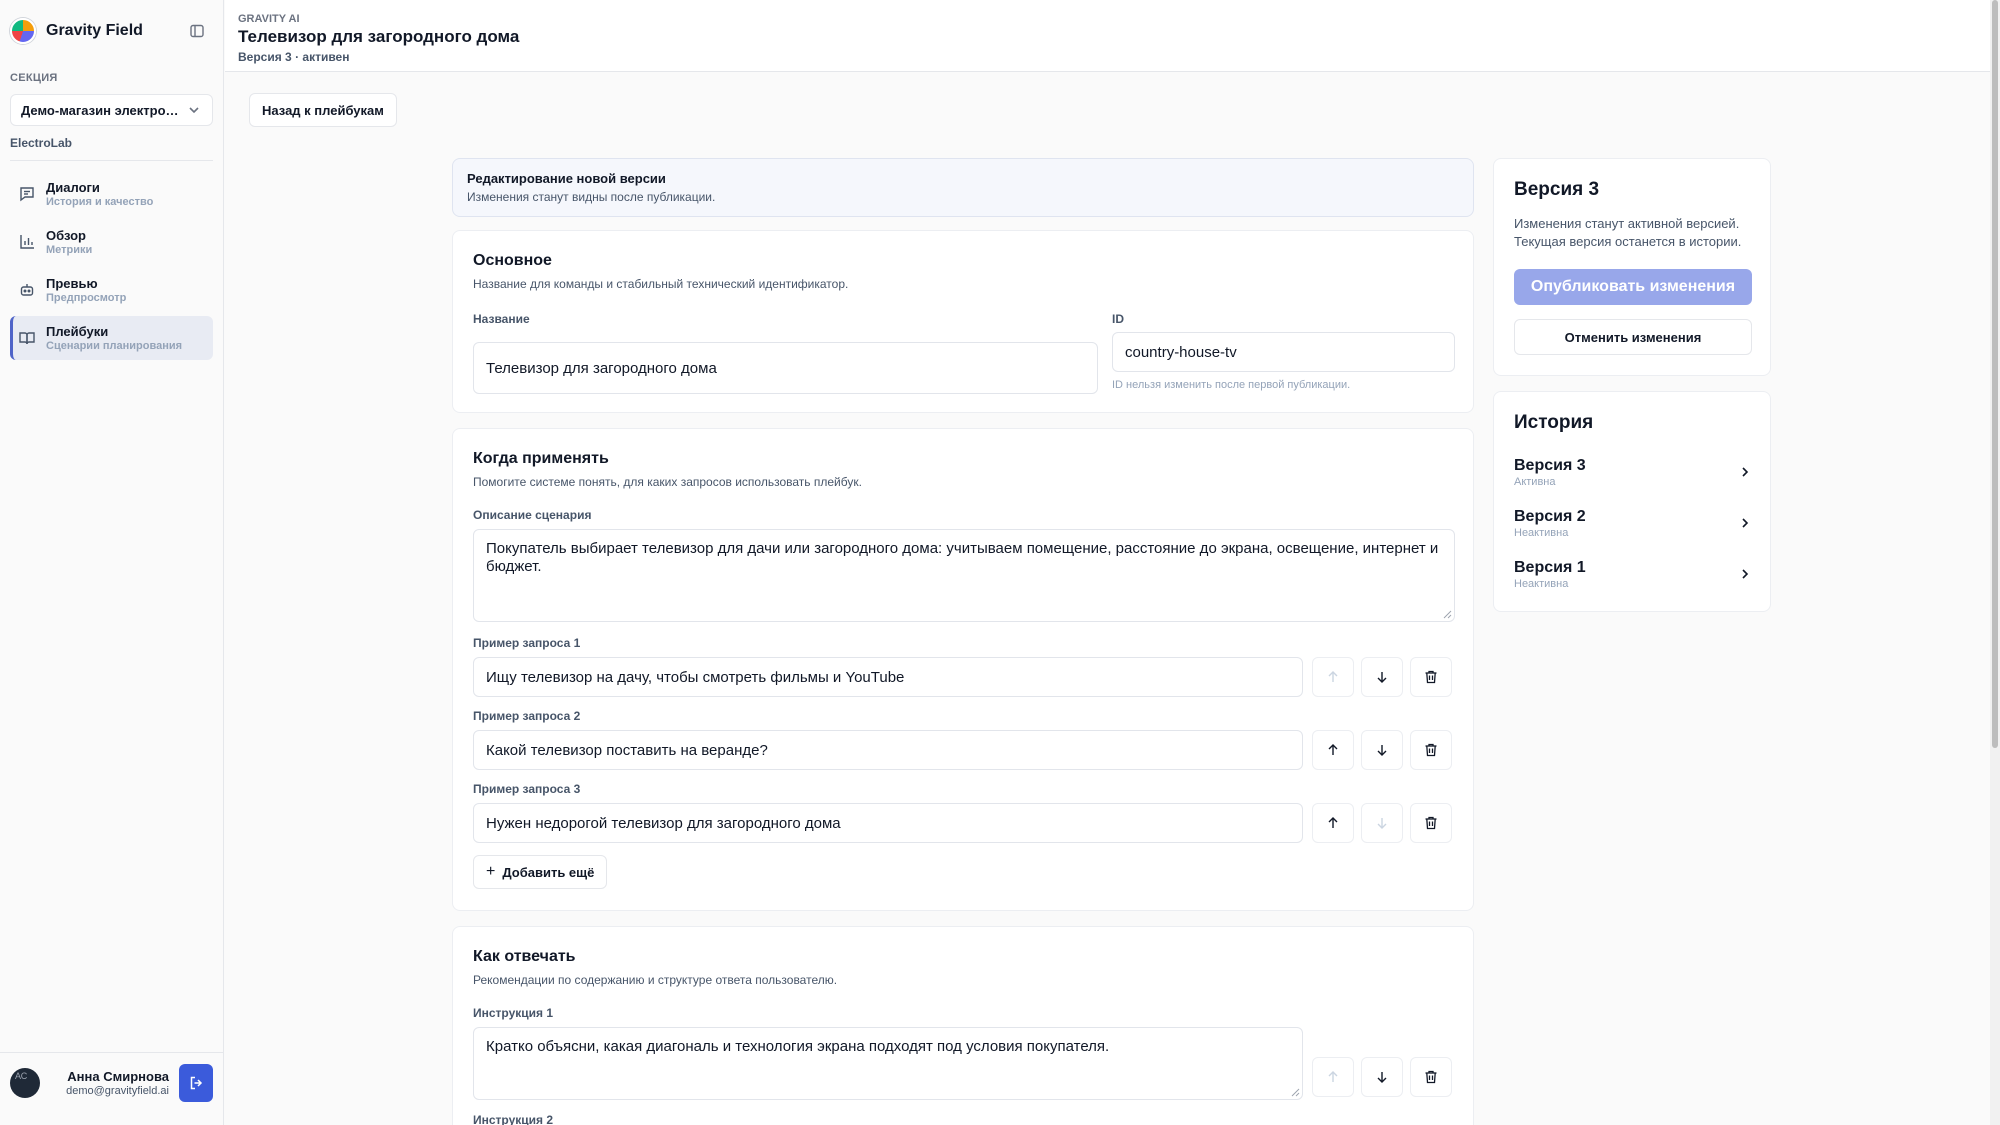  Describe the element at coordinates (1118, 319) in the screenshot. I see `id-label: ID` at that location.